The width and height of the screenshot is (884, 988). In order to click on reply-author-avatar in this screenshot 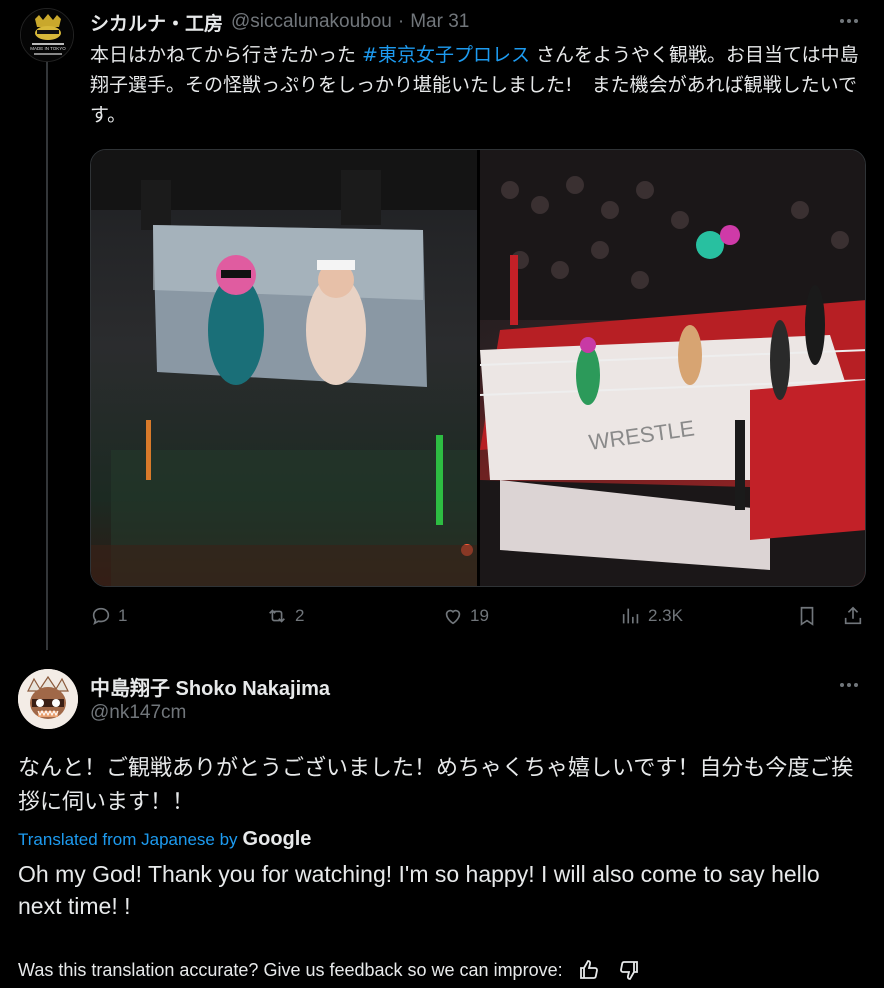, I will do `click(48, 699)`.